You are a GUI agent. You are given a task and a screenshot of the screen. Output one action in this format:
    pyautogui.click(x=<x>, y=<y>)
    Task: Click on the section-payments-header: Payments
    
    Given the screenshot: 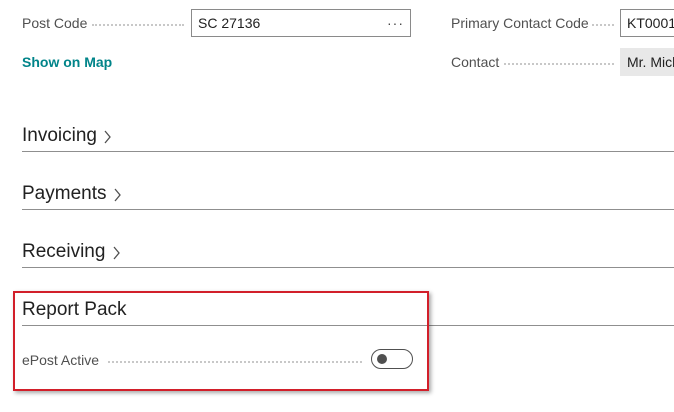 What is the action you would take?
    pyautogui.click(x=72, y=194)
    